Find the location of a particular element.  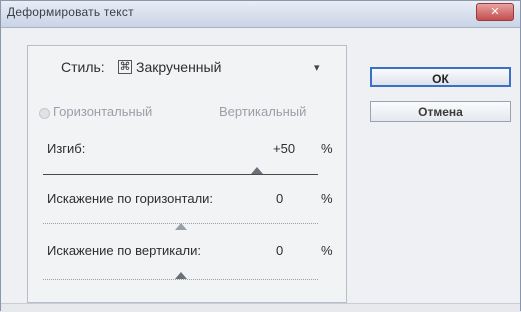

vertical-distortion-unit: % is located at coordinates (327, 250).